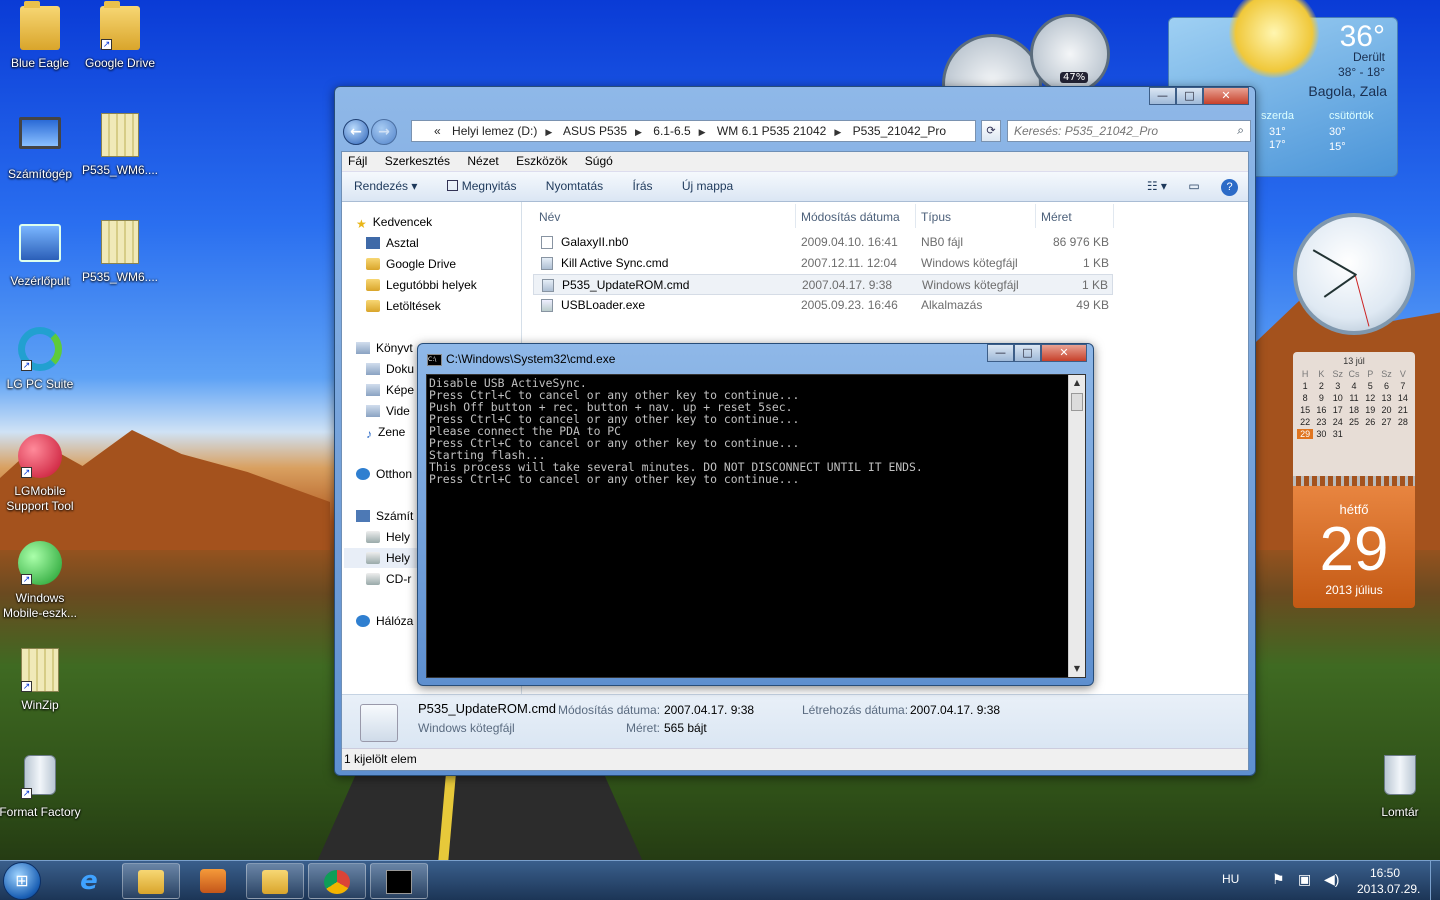 This screenshot has height=900, width=1440. Describe the element at coordinates (388, 411) in the screenshot. I see `nav-videos: Vide` at that location.